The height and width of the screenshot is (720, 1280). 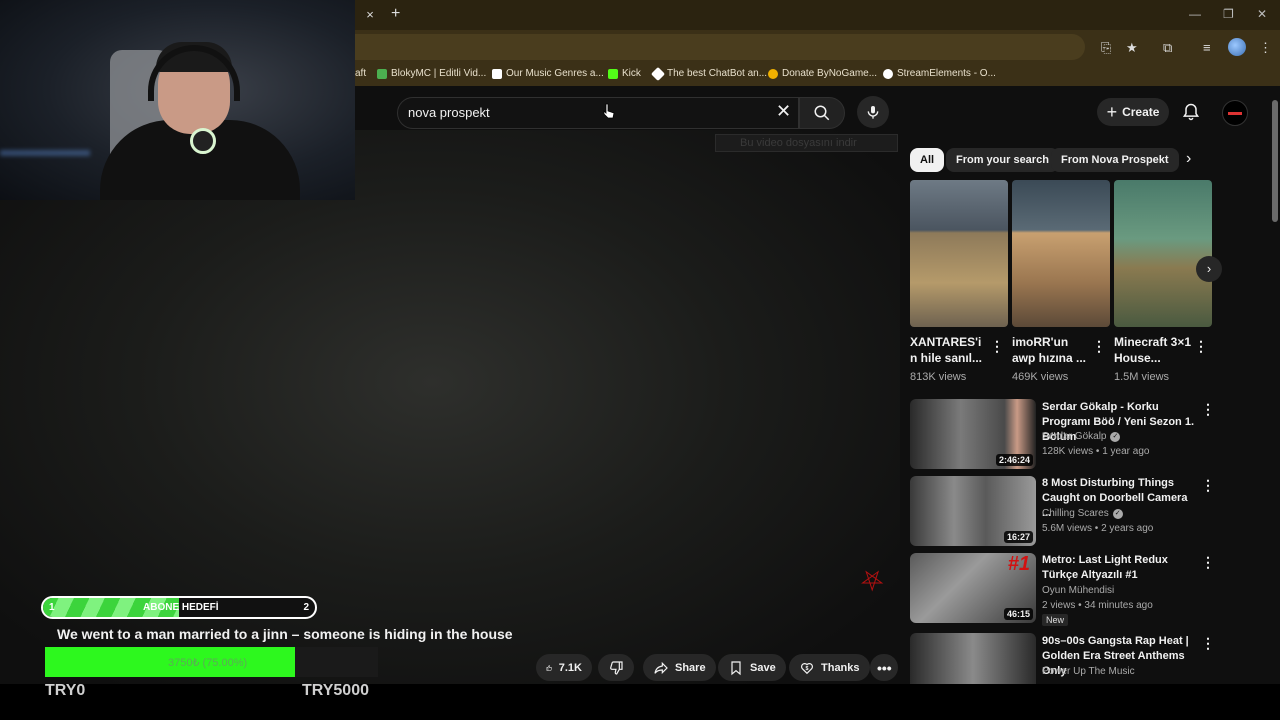 What do you see at coordinates (658, 73) in the screenshot?
I see `chatbot-icon` at bounding box center [658, 73].